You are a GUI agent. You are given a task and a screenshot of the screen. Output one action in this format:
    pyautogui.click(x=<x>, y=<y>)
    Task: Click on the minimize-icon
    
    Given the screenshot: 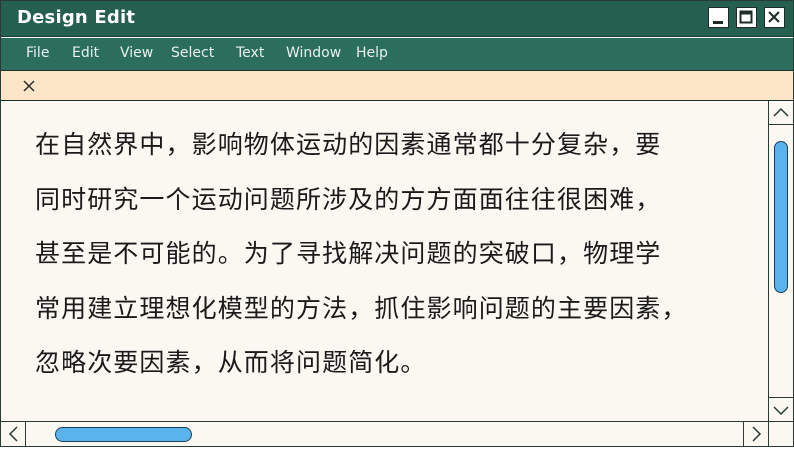 What is the action you would take?
    pyautogui.click(x=718, y=22)
    